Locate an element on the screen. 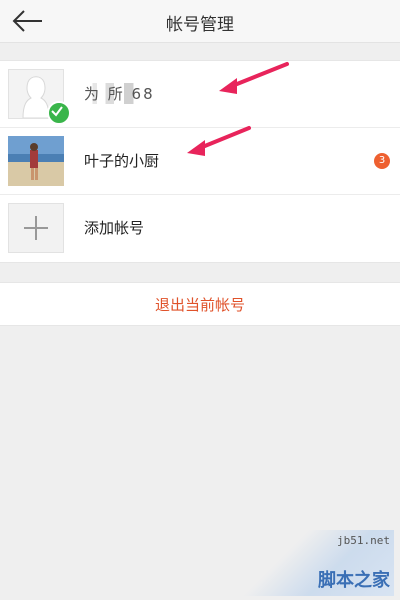 The height and width of the screenshot is (600, 400). plus-icon is located at coordinates (36, 228).